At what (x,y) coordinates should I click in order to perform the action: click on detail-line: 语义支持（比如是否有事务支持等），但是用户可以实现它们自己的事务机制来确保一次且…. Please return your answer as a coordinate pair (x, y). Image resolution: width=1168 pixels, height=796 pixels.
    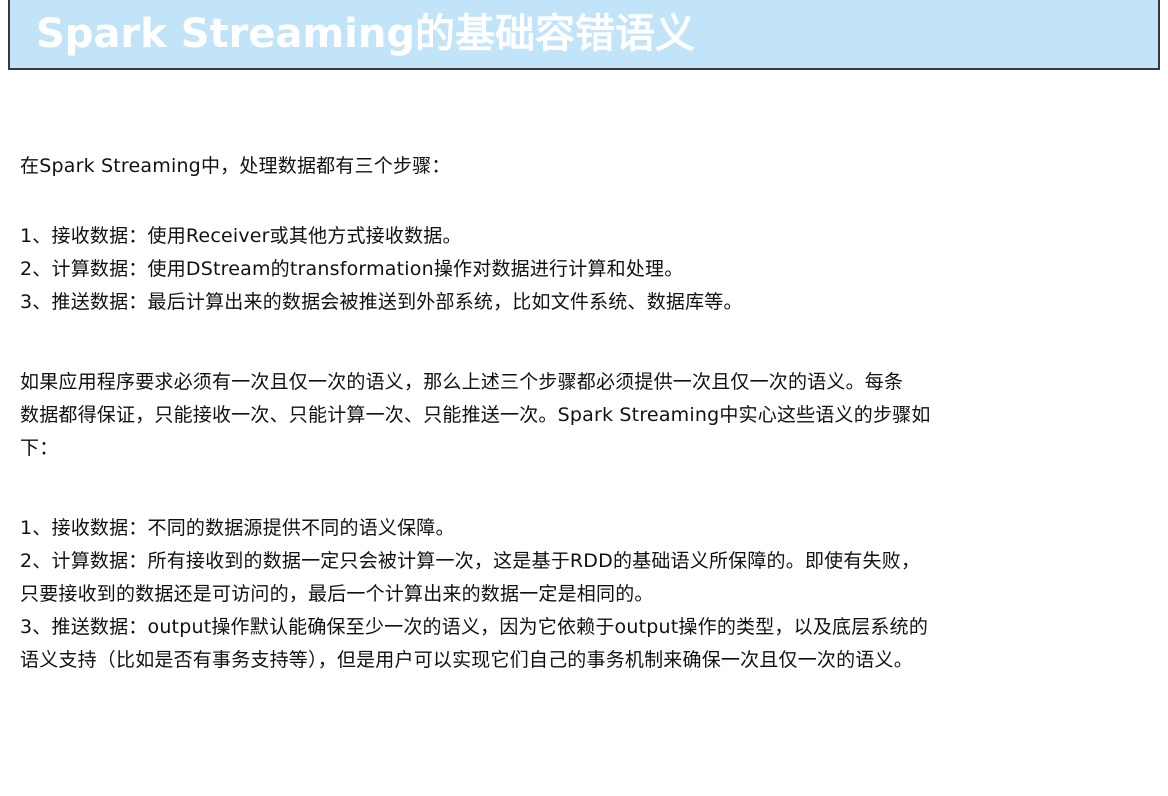
    Looking at the image, I should click on (466, 660).